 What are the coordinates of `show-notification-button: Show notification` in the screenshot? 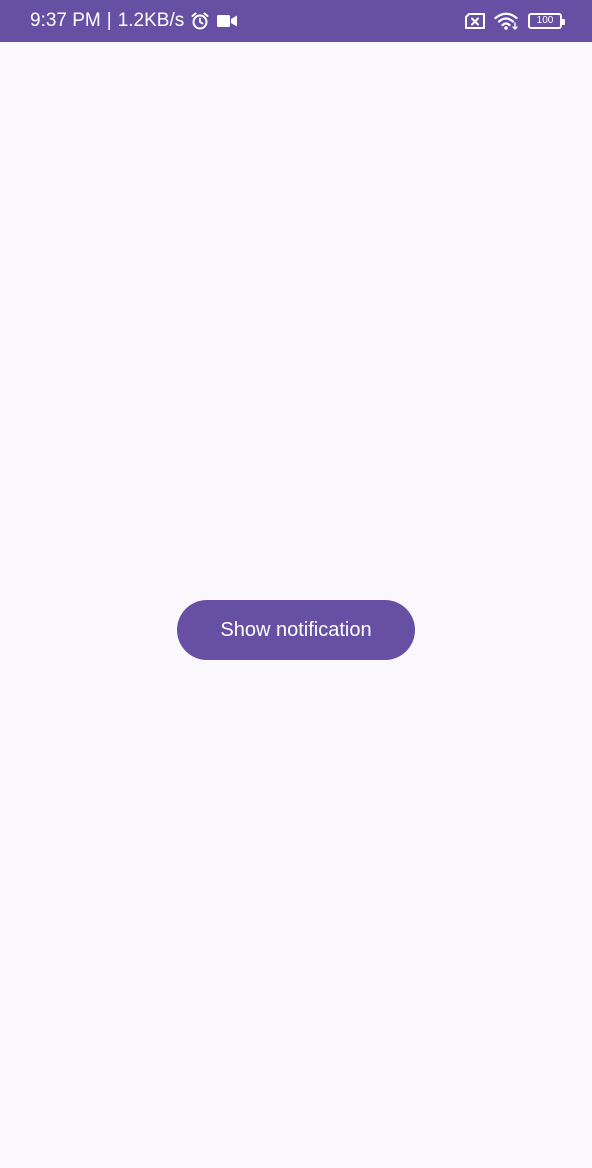 It's located at (296, 630).